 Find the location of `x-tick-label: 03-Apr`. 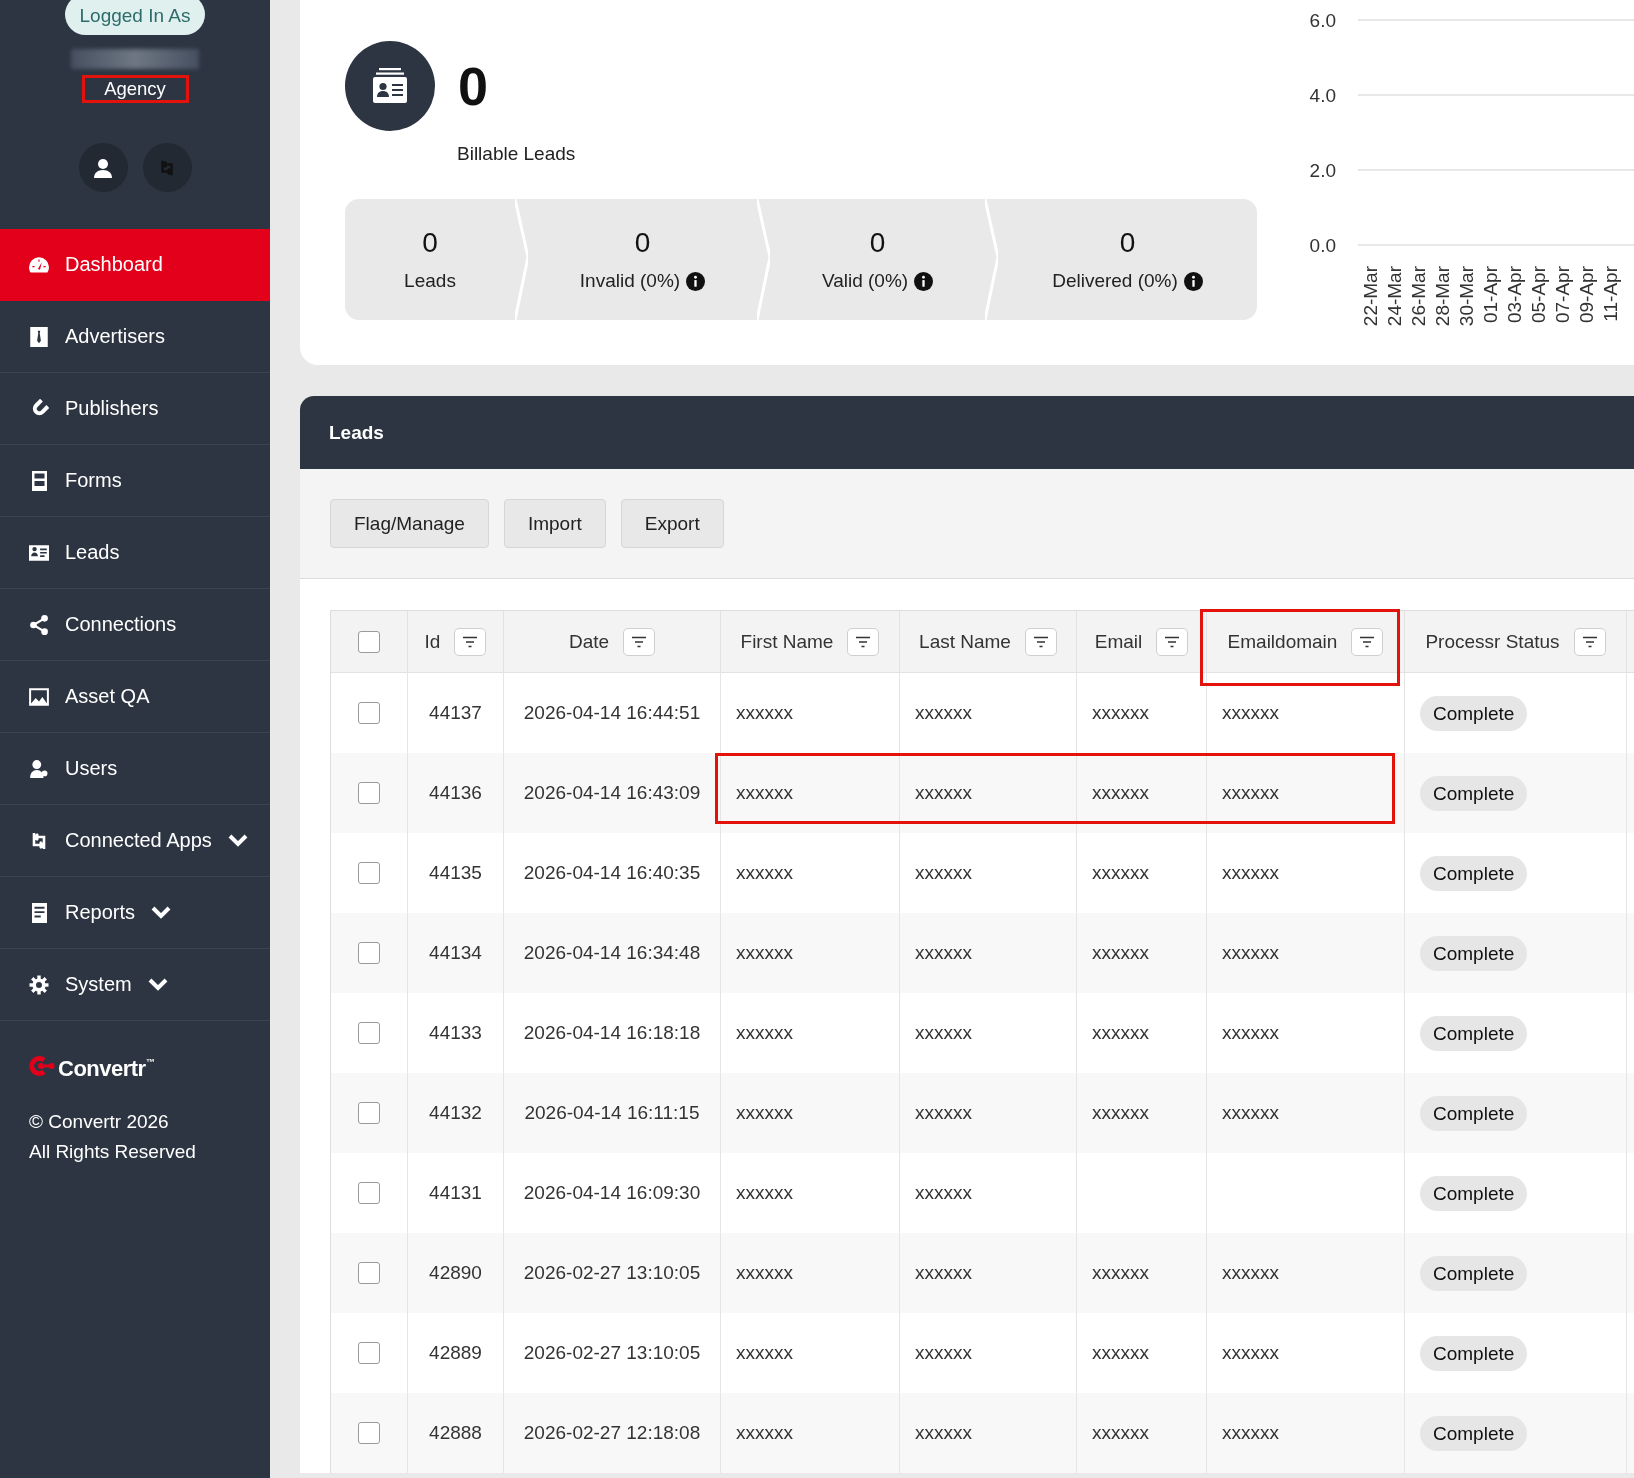

x-tick-label: 03-Apr is located at coordinates (1514, 295).